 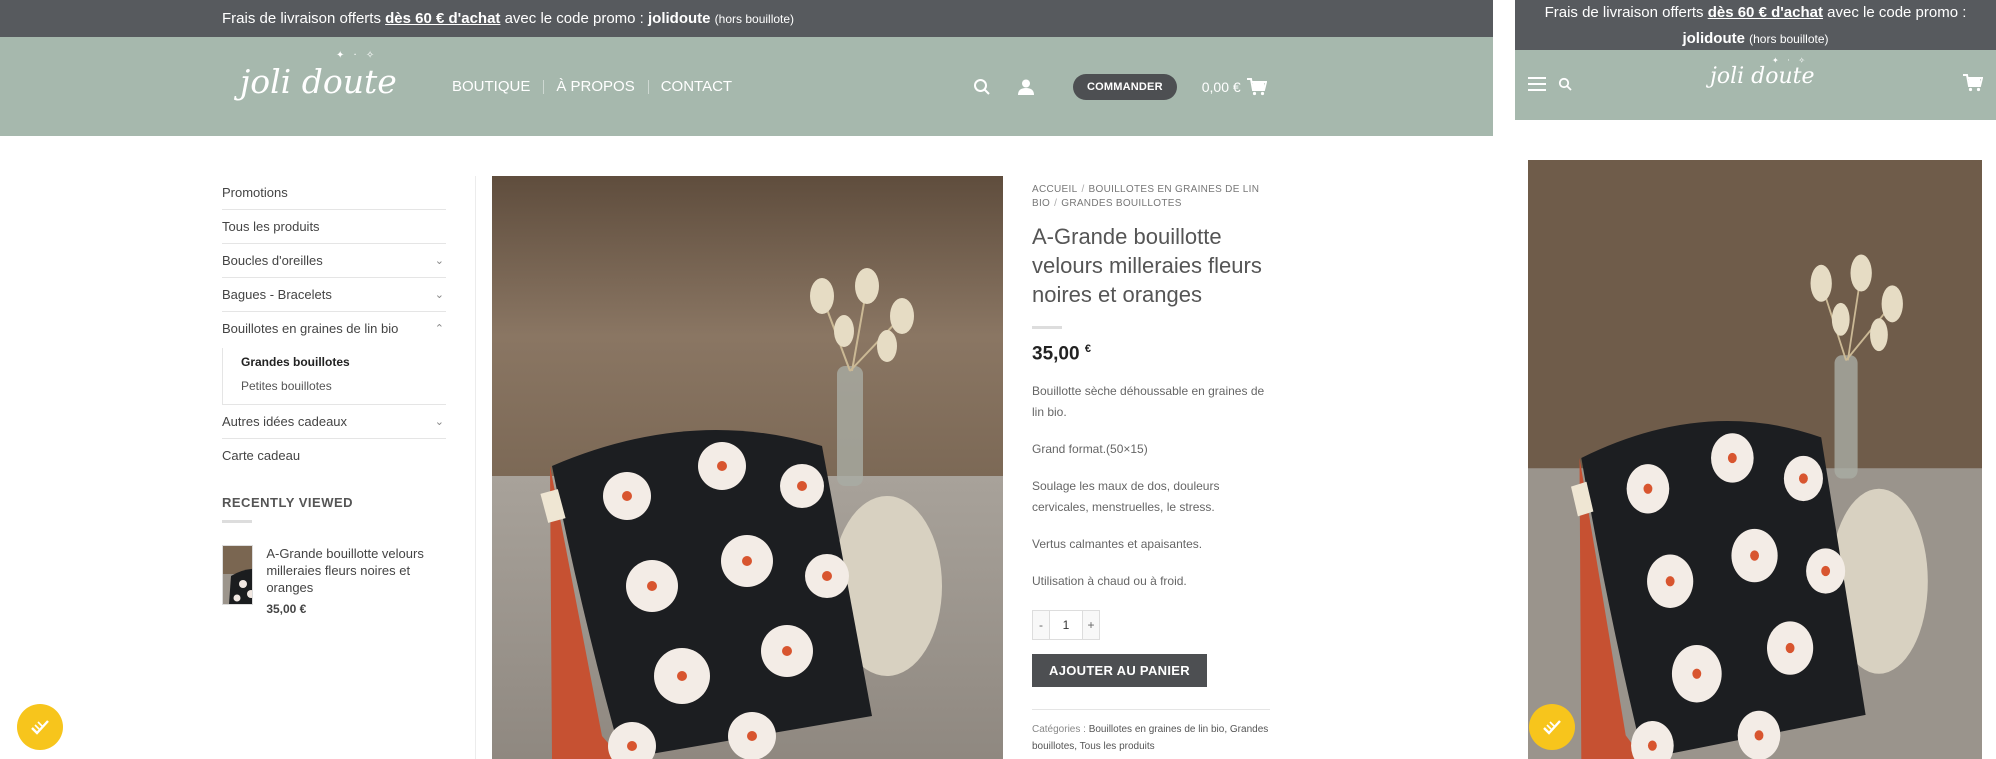 I want to click on category-bouillotes: Bouillotes en graines de lin bio ⌃, so click(x=334, y=329).